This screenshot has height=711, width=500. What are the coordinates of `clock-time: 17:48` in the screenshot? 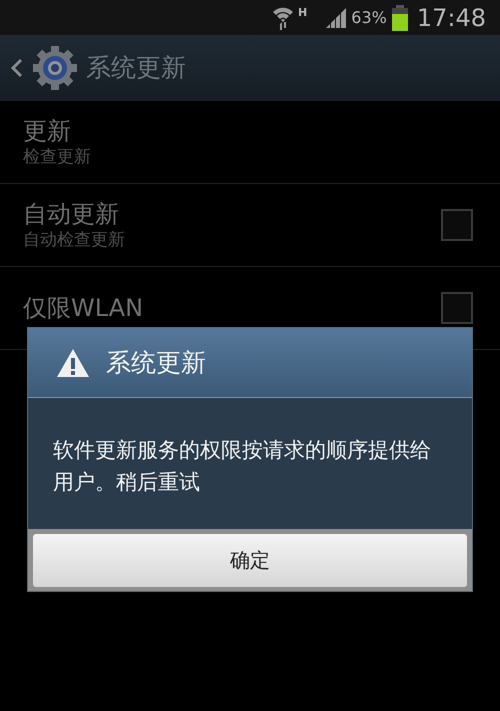 It's located at (451, 18).